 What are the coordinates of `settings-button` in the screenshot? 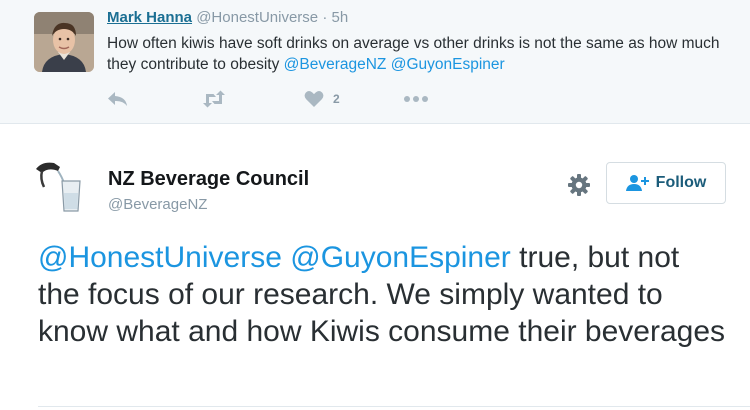 It's located at (579, 185).